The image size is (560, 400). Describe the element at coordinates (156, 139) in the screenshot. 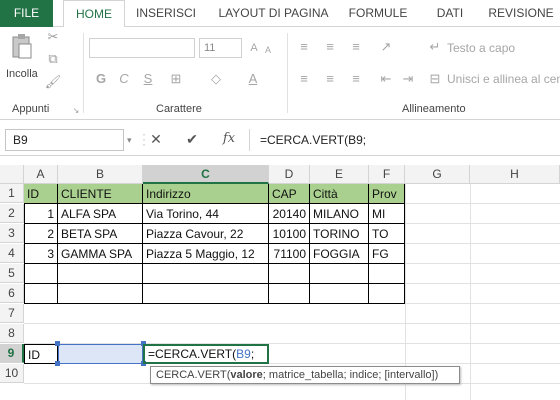

I see `cancel-icon: ✕` at that location.